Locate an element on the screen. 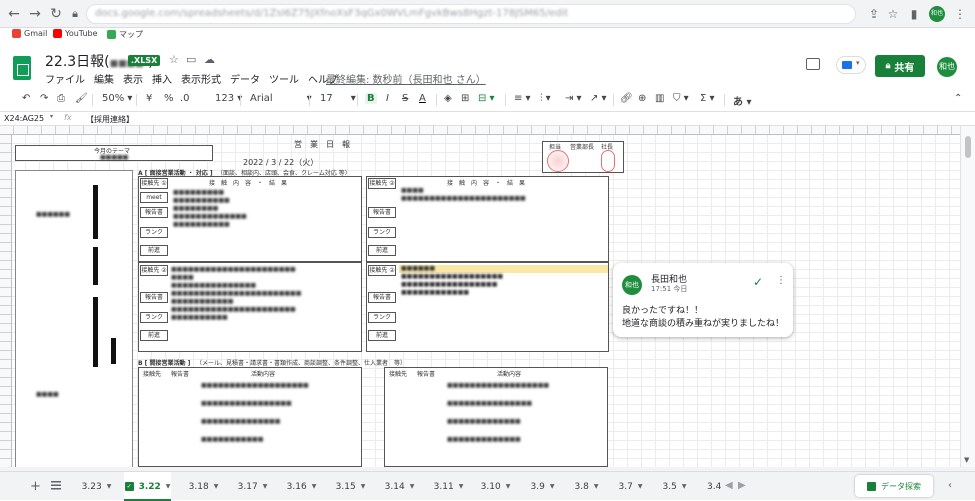 This screenshot has height=501, width=975. menu-format: 表示形式 is located at coordinates (201, 78).